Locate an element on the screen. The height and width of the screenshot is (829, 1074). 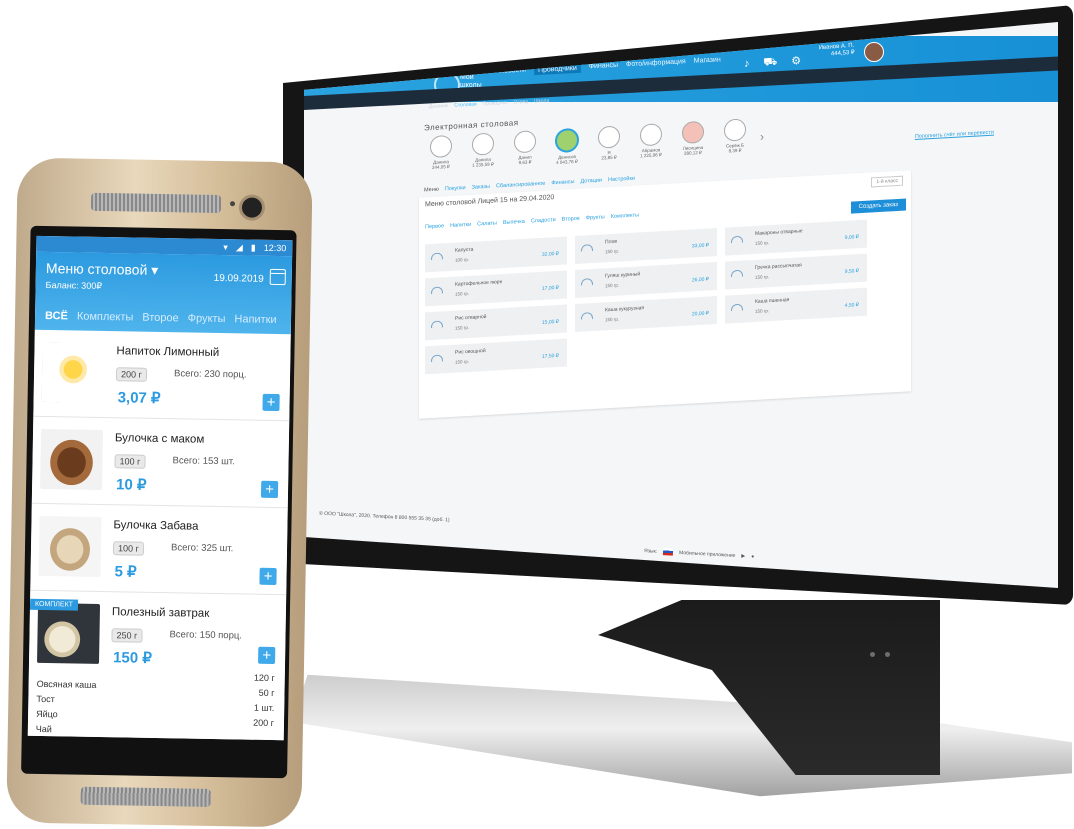
phone-sensor is located at coordinates (233, 204).